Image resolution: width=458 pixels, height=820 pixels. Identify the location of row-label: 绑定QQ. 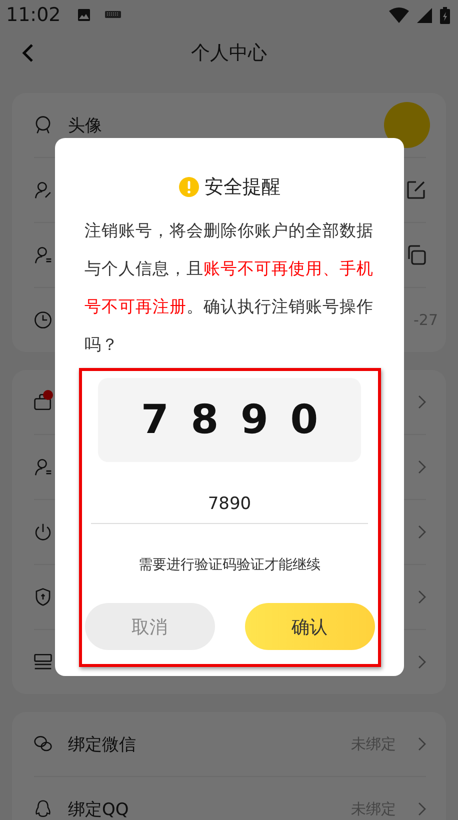
(98, 809).